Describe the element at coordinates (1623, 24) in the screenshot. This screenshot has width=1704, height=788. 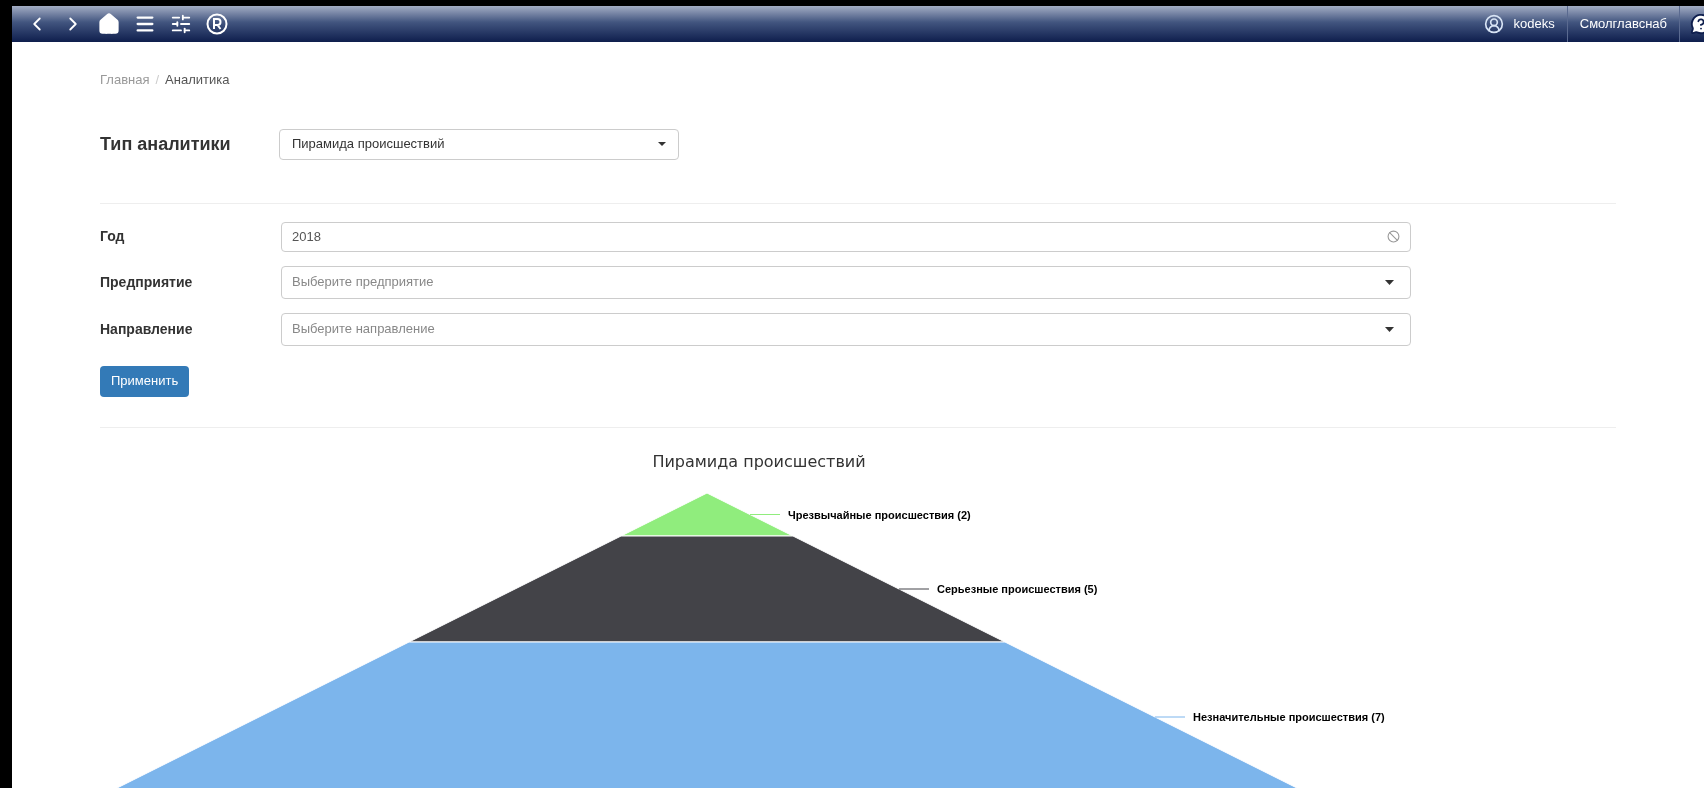
I see `organization-name: Смолглавснаб` at that location.